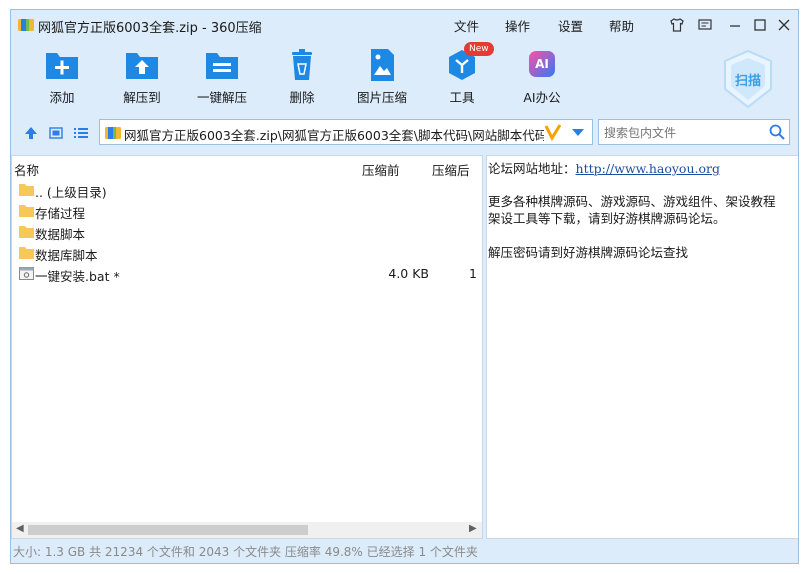 The height and width of the screenshot is (574, 809). I want to click on scan-label: 扫描, so click(747, 81).